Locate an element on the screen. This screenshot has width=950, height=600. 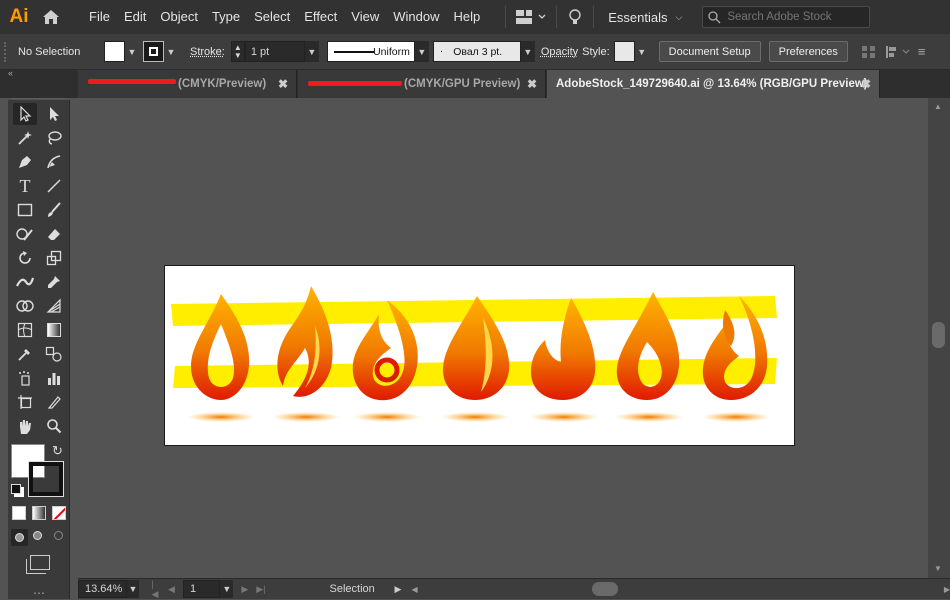
eraser-icon is located at coordinates (54, 234).